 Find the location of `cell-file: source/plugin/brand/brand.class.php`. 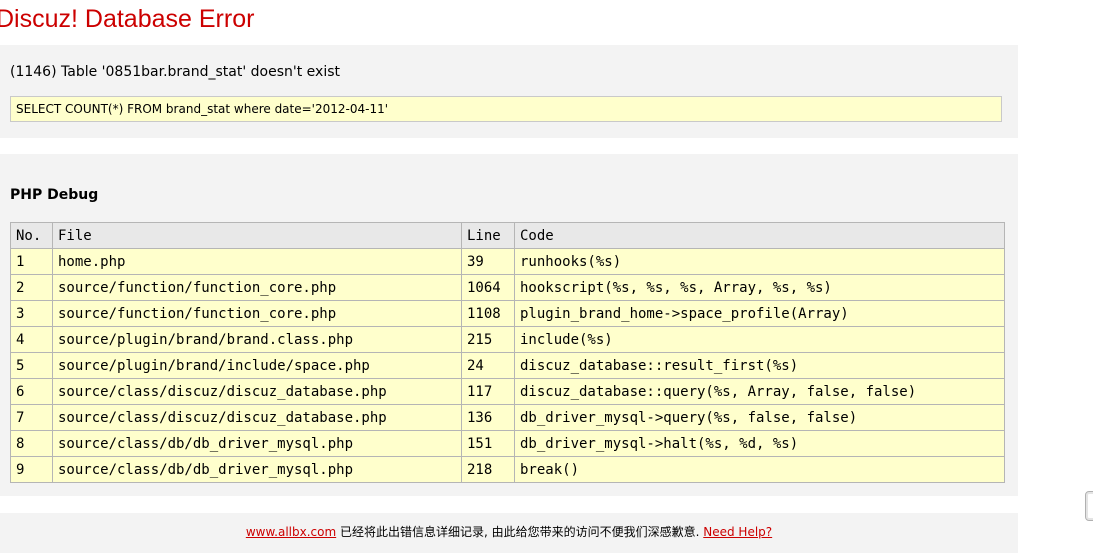

cell-file: source/plugin/brand/brand.class.php is located at coordinates (257, 339).